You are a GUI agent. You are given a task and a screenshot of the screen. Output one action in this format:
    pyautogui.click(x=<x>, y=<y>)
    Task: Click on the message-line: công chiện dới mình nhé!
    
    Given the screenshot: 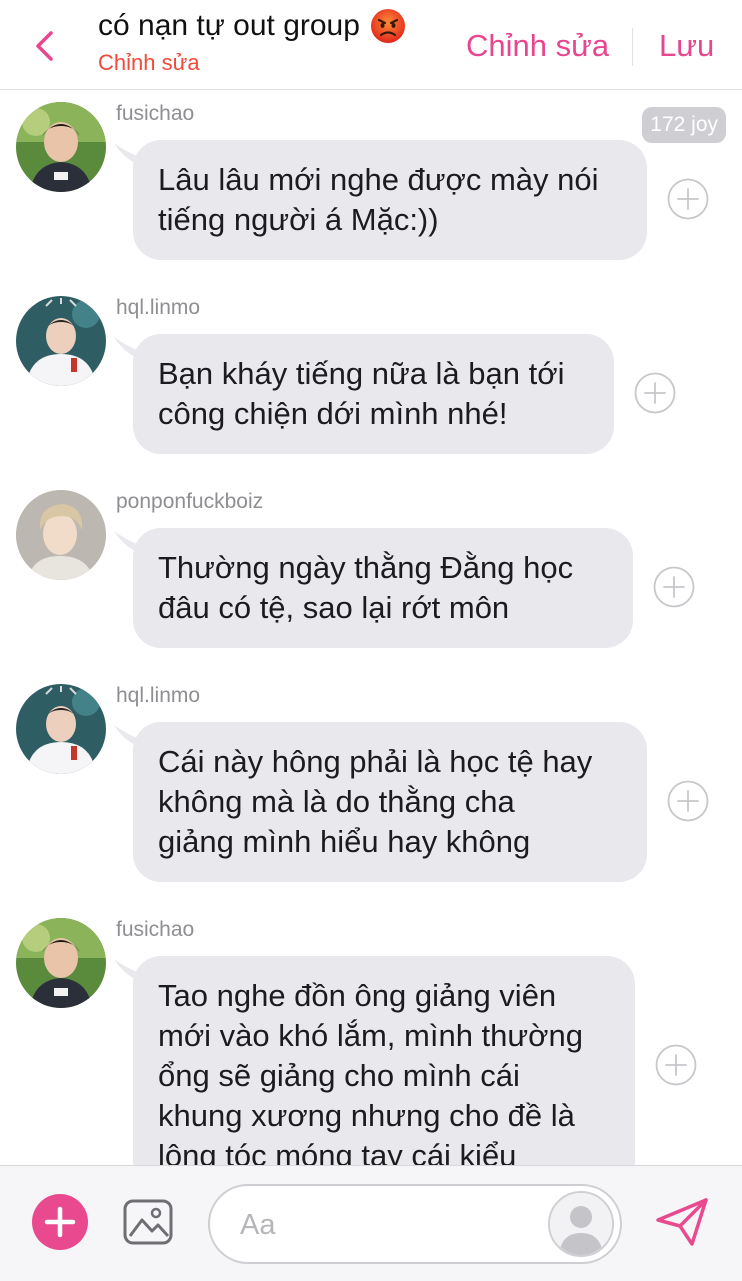 What is the action you would take?
    pyautogui.click(x=333, y=413)
    